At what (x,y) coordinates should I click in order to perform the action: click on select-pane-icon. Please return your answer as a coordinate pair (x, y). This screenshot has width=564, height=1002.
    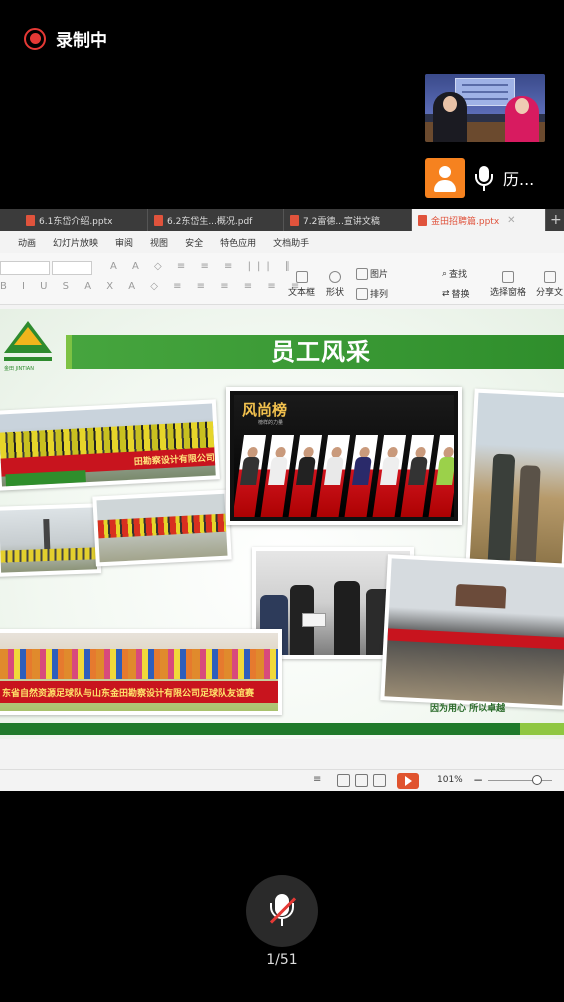
    Looking at the image, I should click on (508, 277).